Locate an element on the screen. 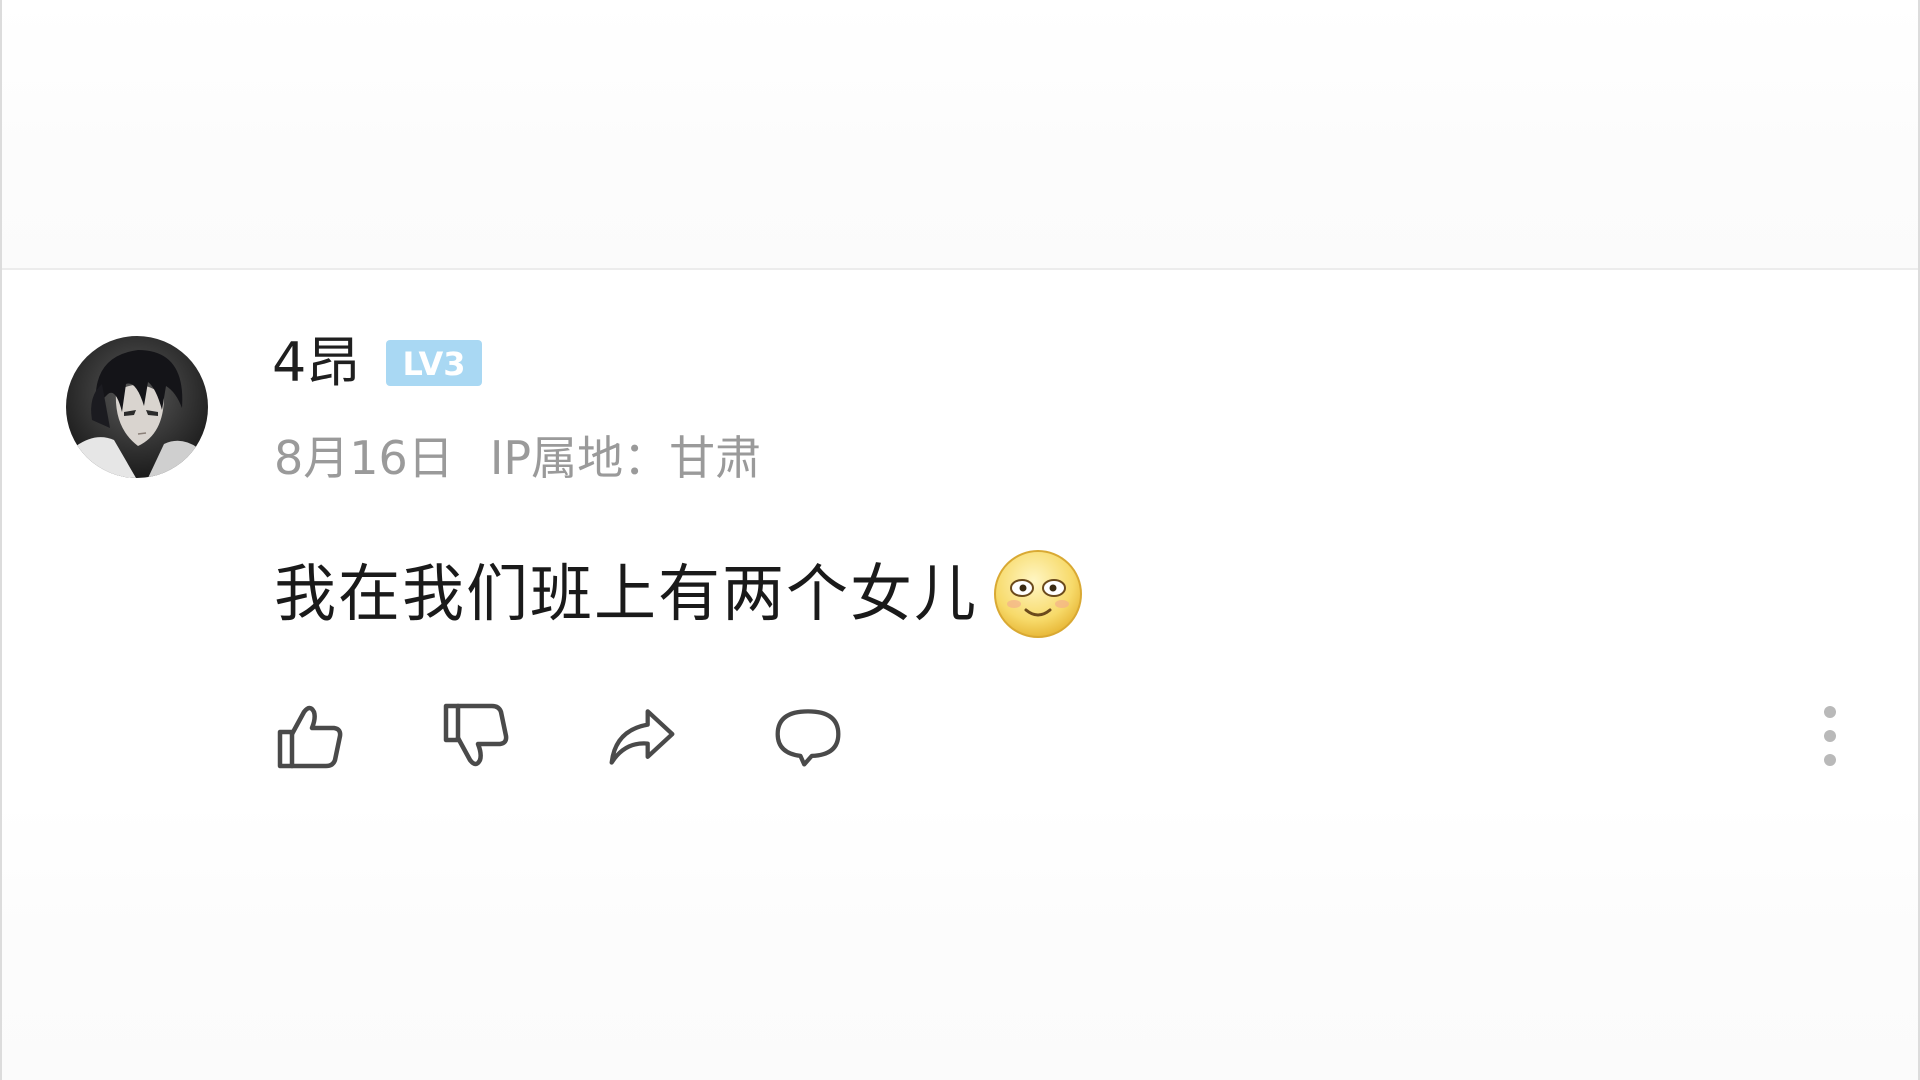 This screenshot has height=1080, width=1920. level-badge-text: LV3 is located at coordinates (434, 364).